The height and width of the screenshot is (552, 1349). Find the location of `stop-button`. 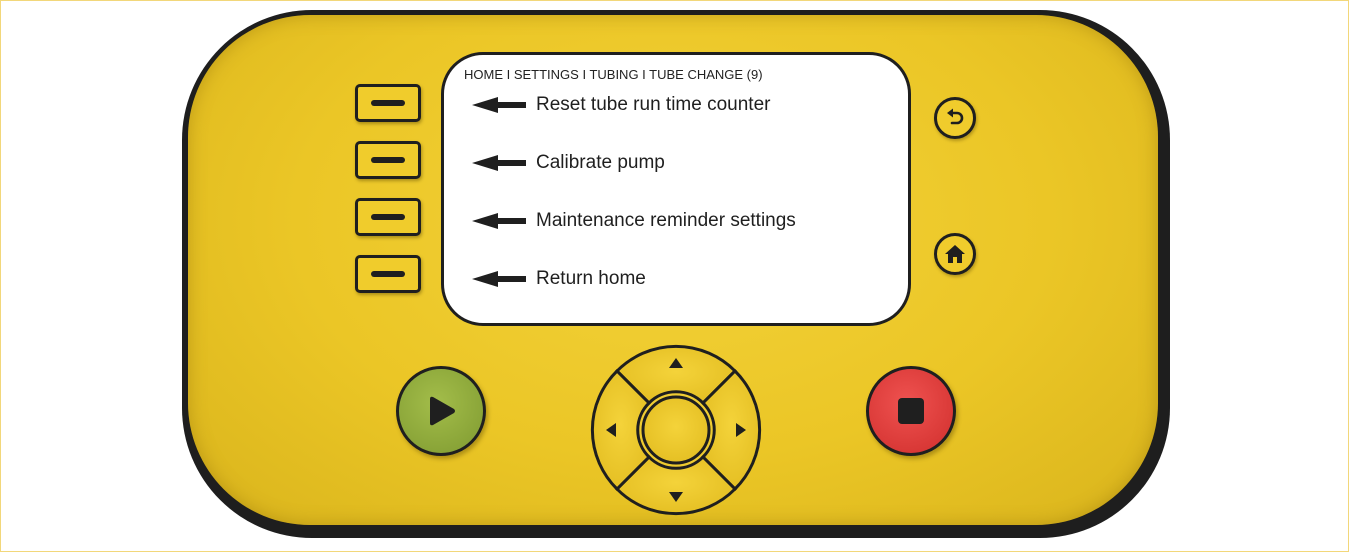

stop-button is located at coordinates (911, 411).